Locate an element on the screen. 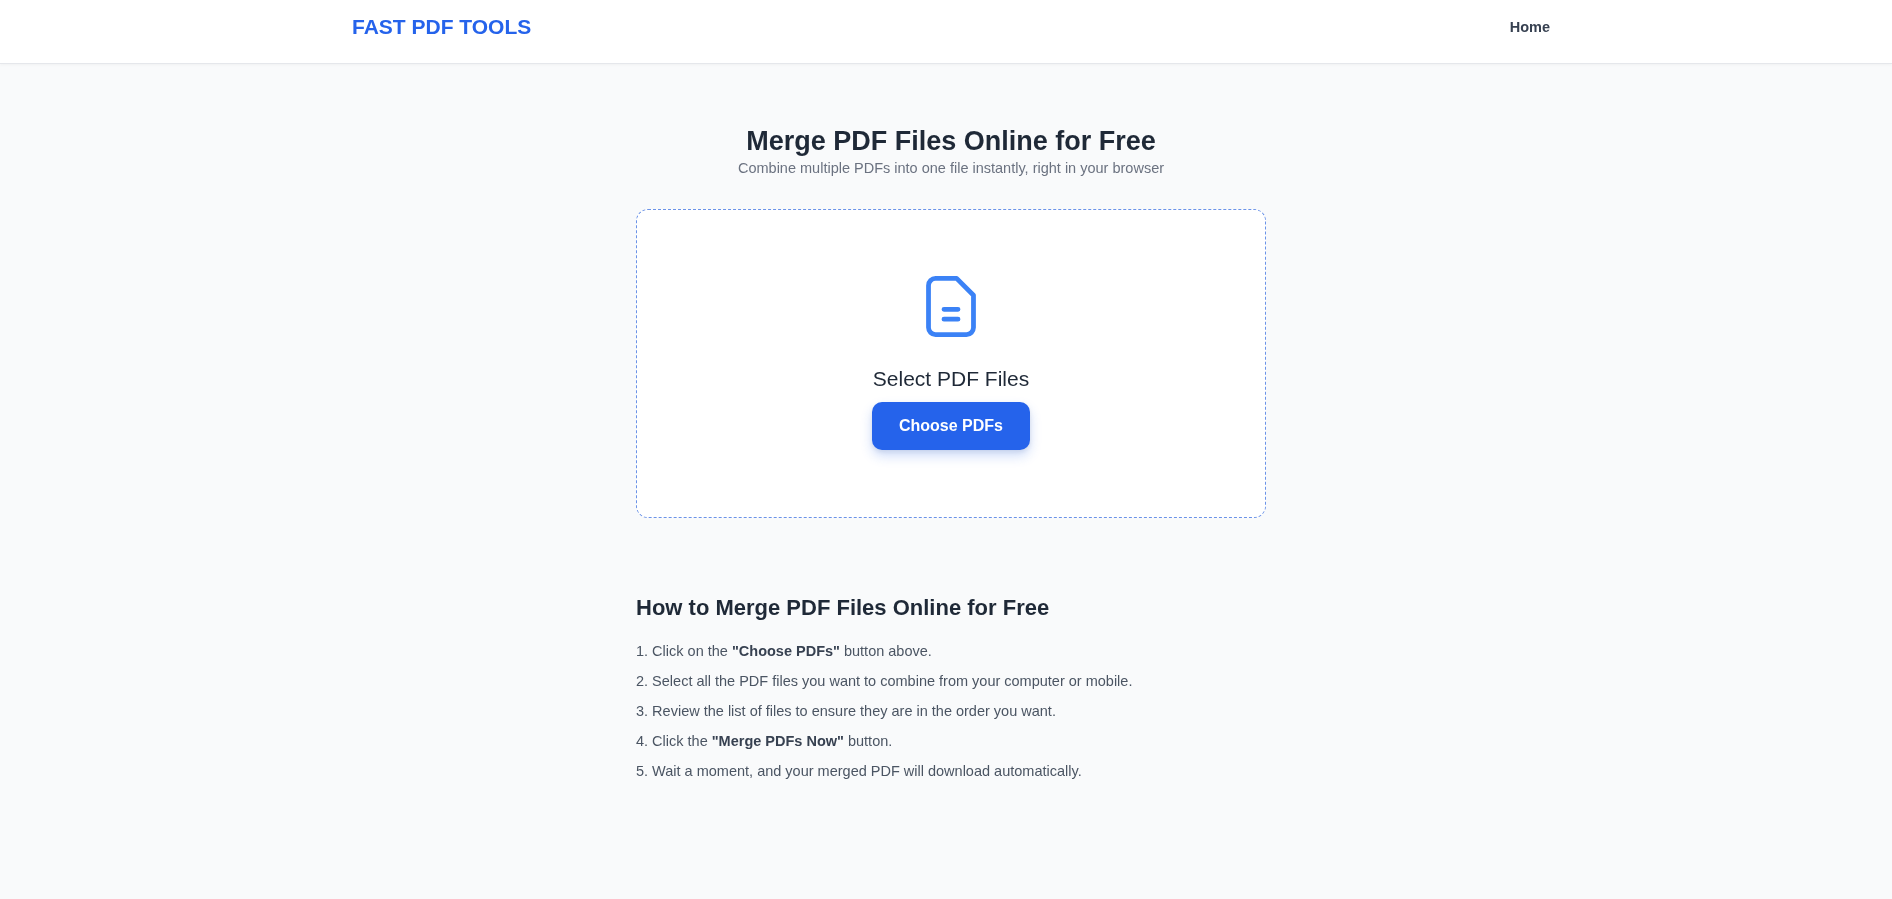 Image resolution: width=1892 pixels, height=899 pixels. page-title: Merge PDF Files Online for Free is located at coordinates (951, 141).